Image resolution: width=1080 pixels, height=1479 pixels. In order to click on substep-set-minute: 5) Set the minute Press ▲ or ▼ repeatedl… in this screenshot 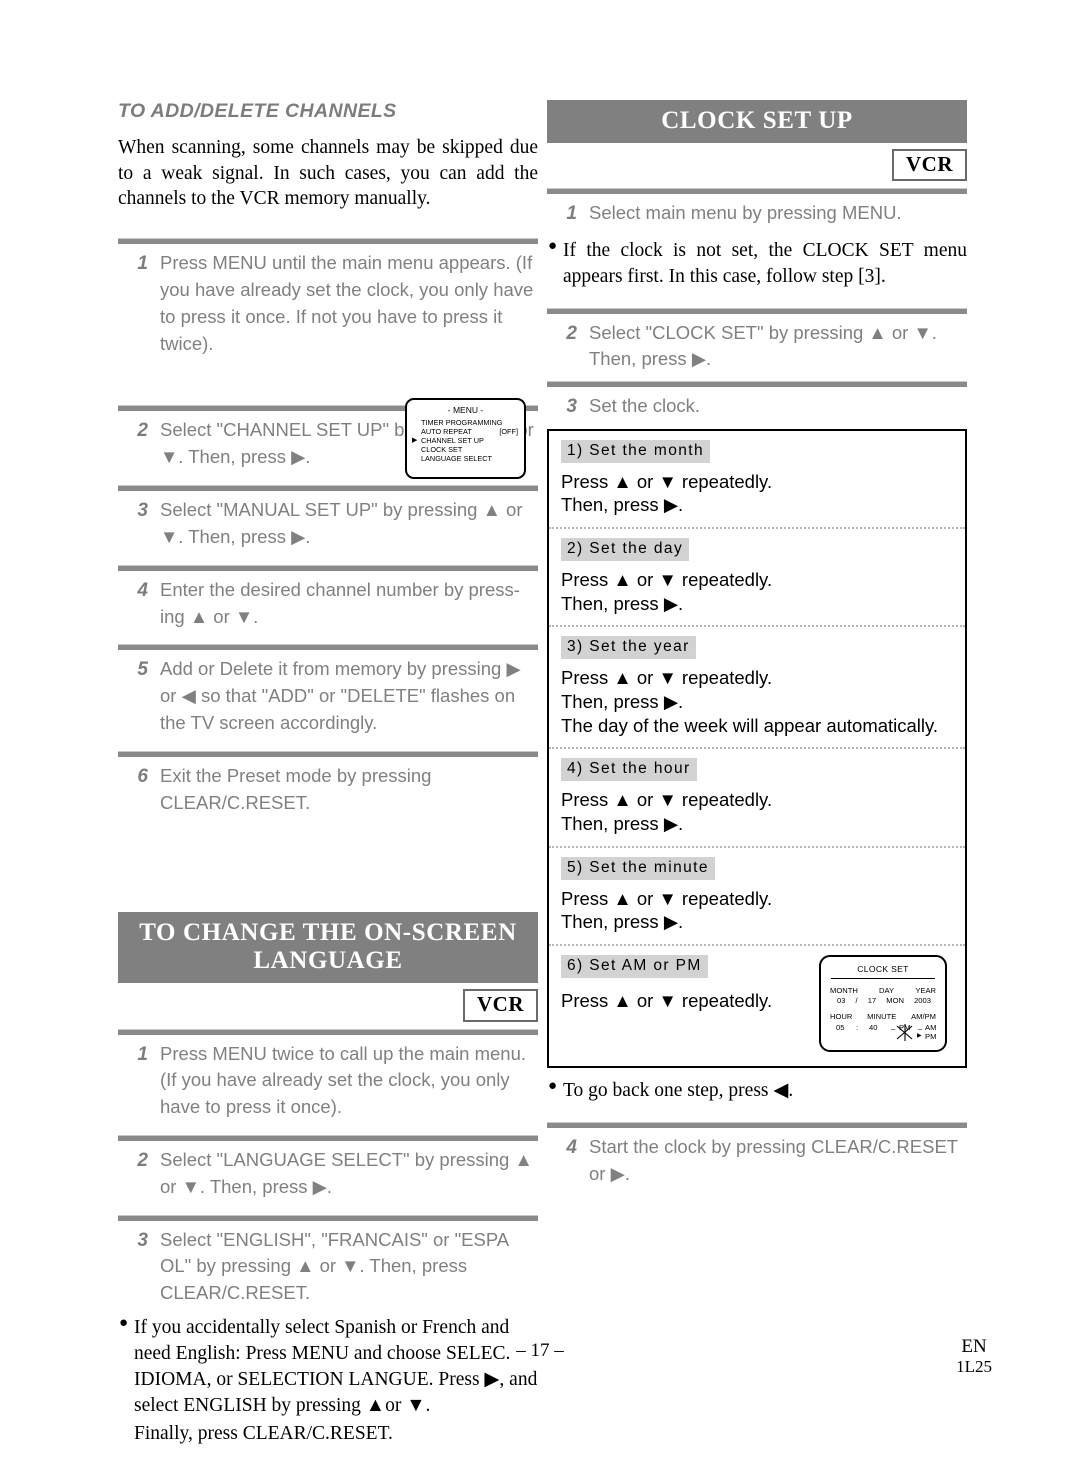, I will do `click(757, 897)`.